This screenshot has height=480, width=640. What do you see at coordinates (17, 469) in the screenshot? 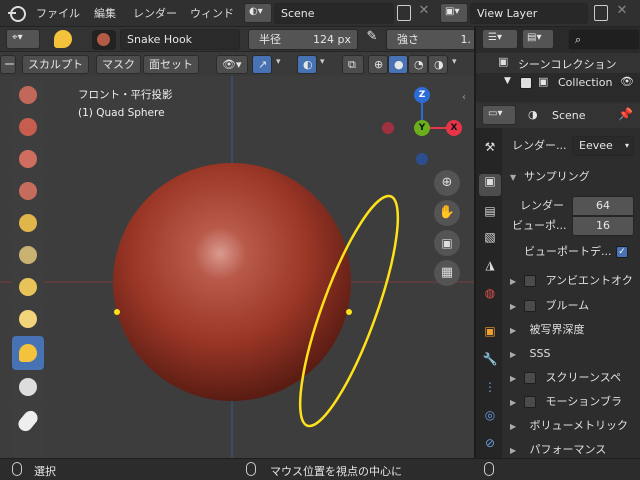
I see `mouse-left-icon` at bounding box center [17, 469].